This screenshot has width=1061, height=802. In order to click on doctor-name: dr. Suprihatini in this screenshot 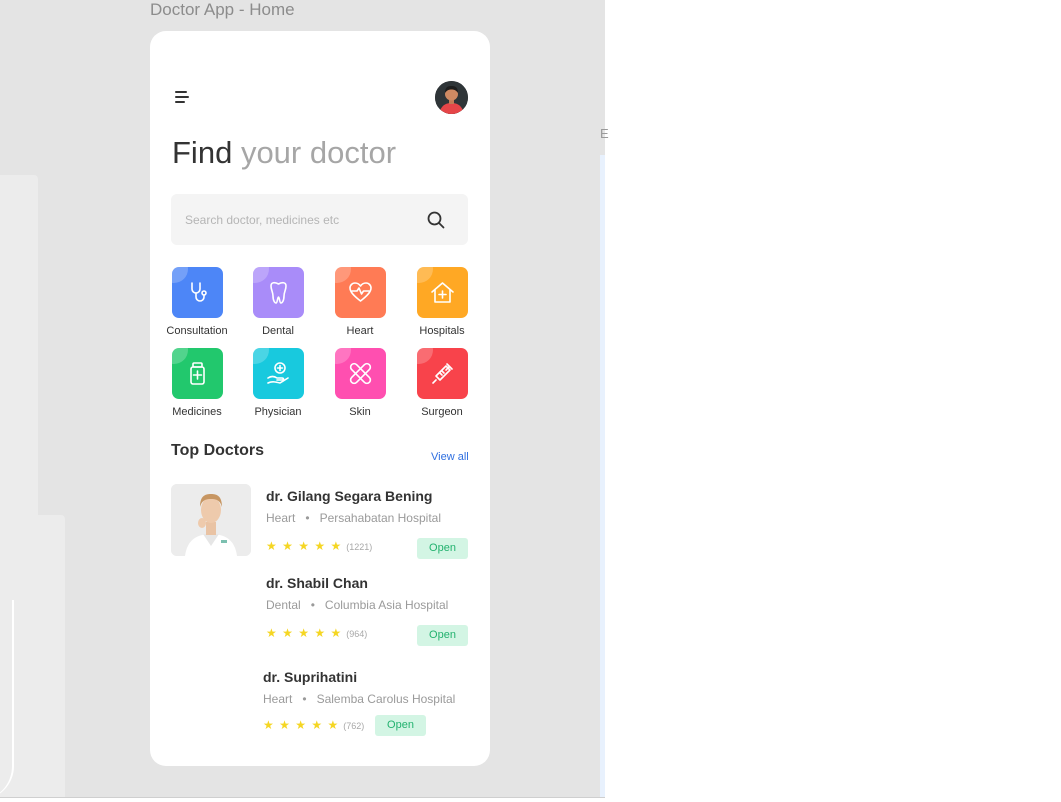, I will do `click(310, 677)`.